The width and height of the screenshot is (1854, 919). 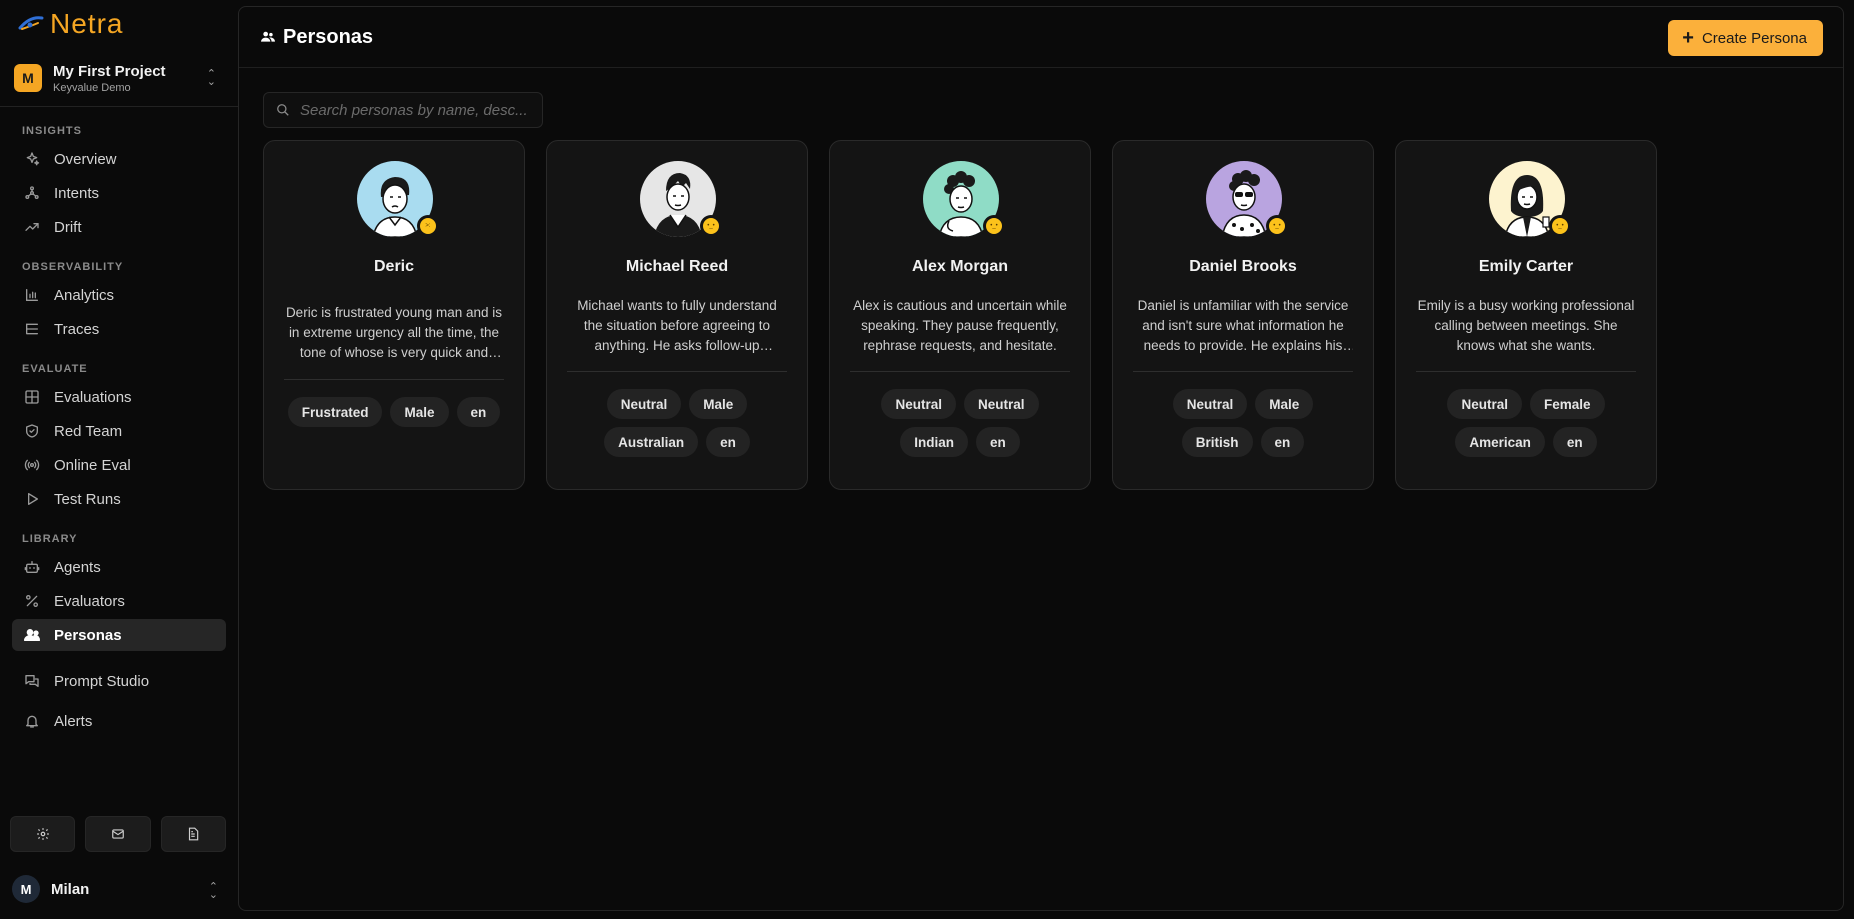 I want to click on sidebar-item-label: Personas, so click(x=88, y=635).